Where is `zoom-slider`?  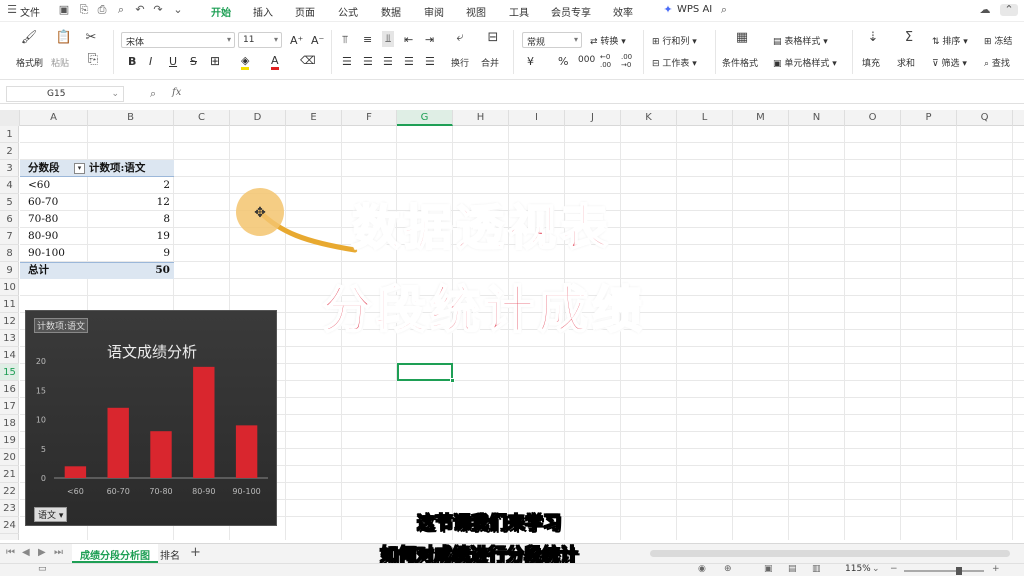 zoom-slider is located at coordinates (944, 571).